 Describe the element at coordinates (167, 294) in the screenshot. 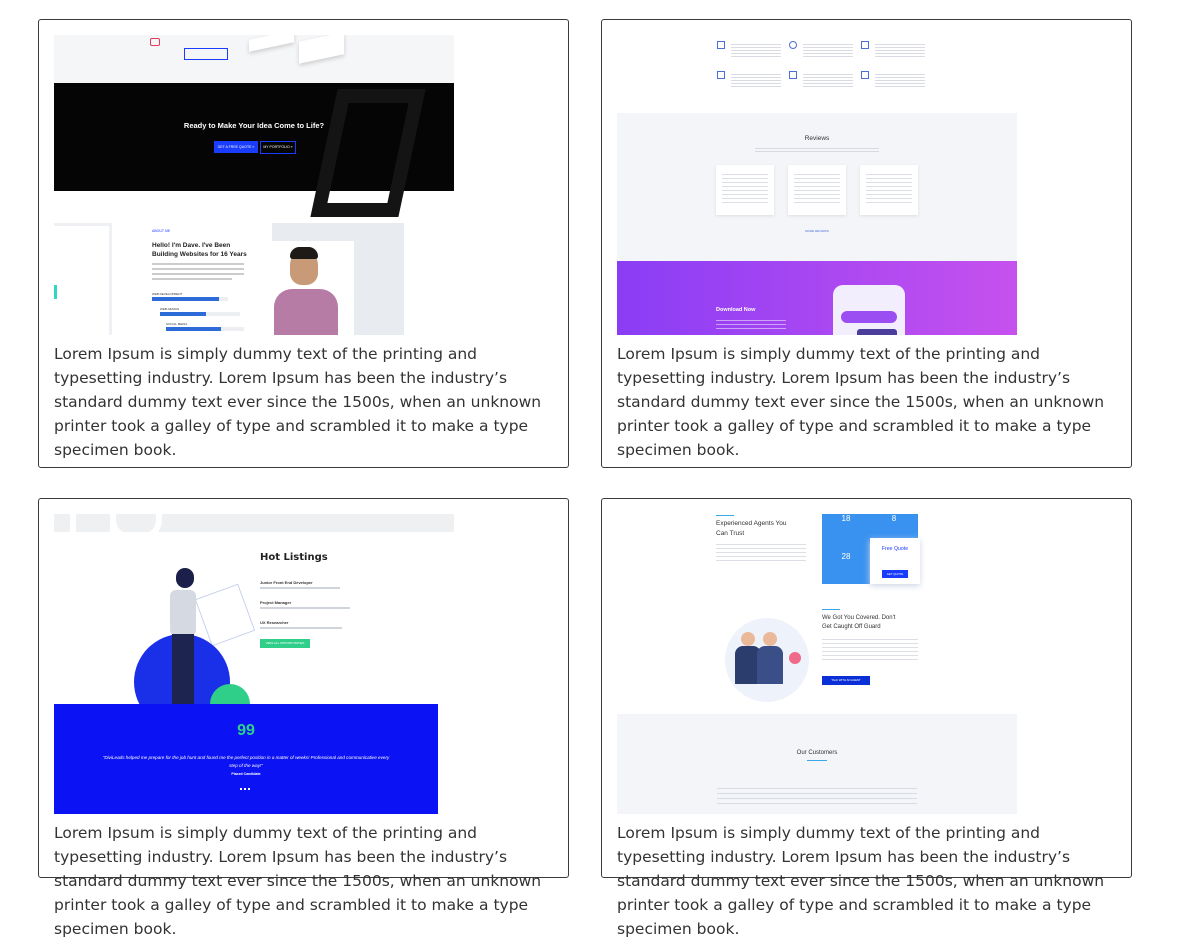

I see `skill-label-1: WEB DEVELOPMENT` at that location.